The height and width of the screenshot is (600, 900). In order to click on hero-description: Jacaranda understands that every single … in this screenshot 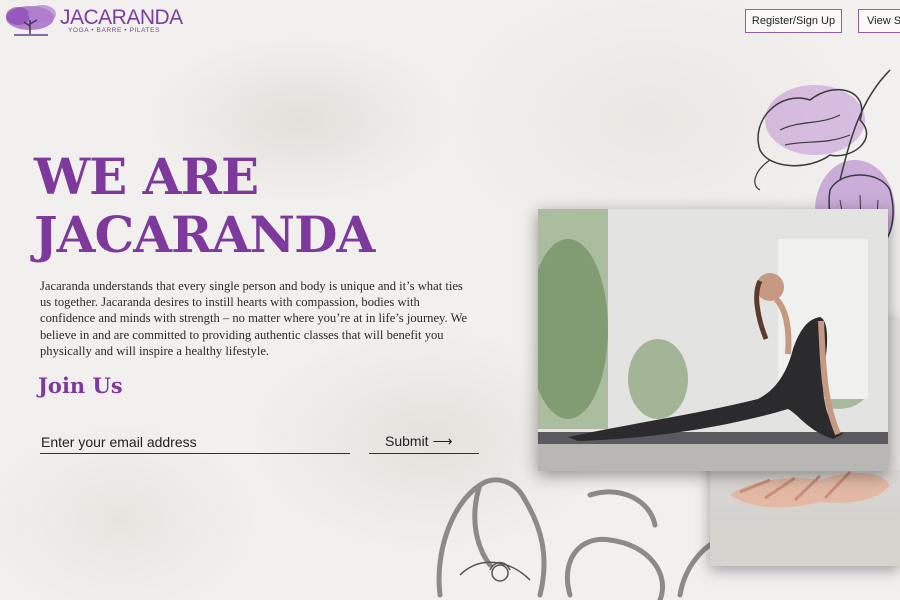, I will do `click(254, 318)`.